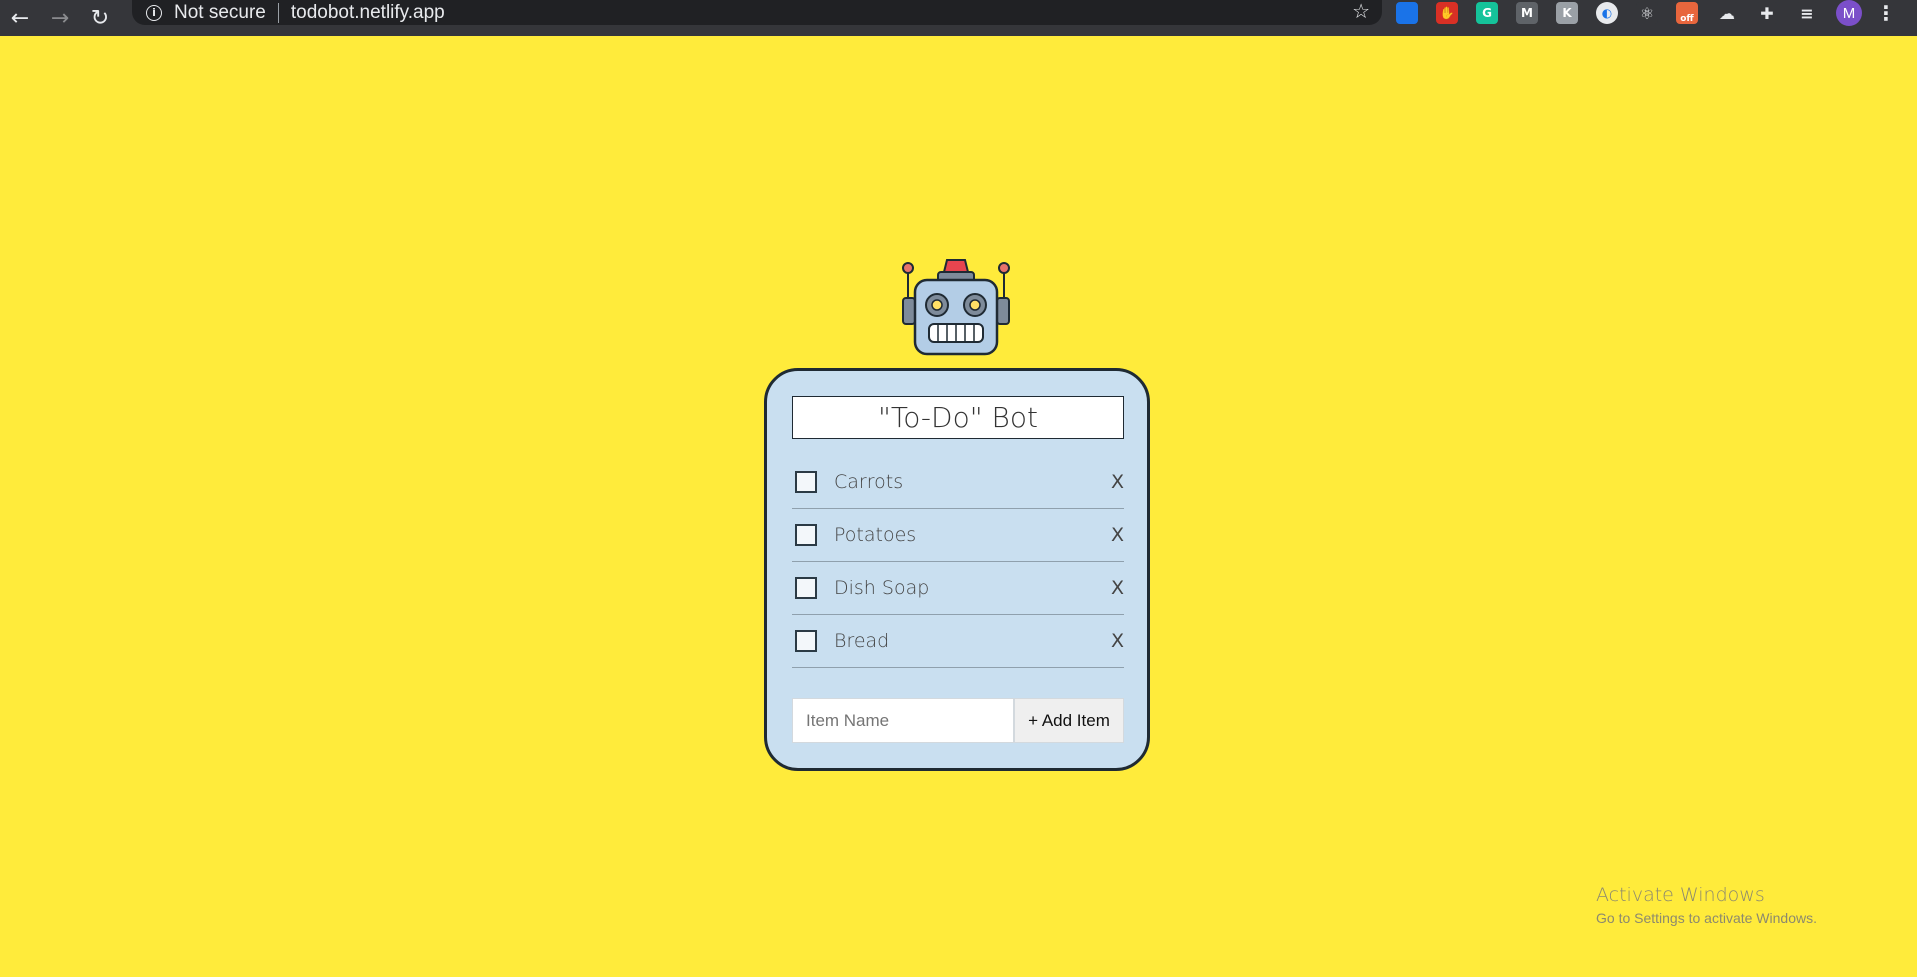 This screenshot has width=1917, height=977. I want to click on back-arrow-icon: ←, so click(20, 18).